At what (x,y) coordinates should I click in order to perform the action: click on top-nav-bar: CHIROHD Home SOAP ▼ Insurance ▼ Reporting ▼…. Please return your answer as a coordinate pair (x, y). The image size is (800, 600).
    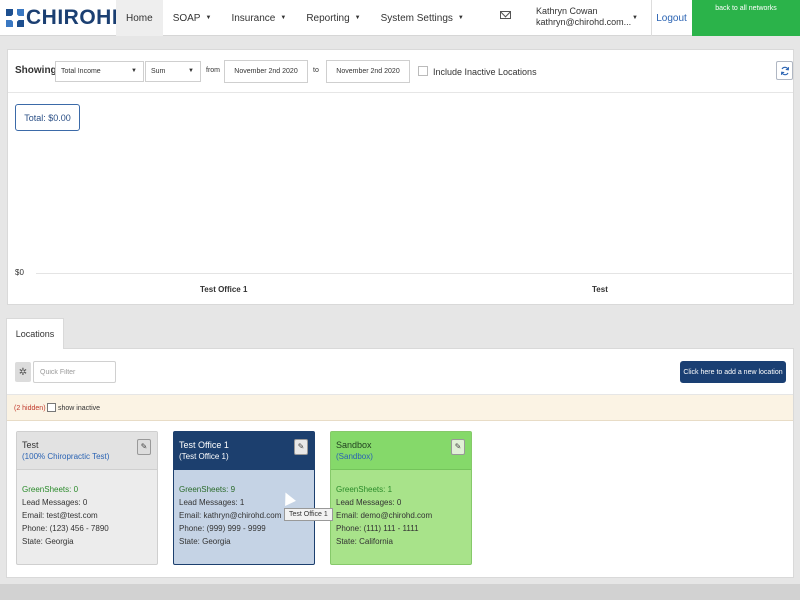
    Looking at the image, I should click on (400, 18).